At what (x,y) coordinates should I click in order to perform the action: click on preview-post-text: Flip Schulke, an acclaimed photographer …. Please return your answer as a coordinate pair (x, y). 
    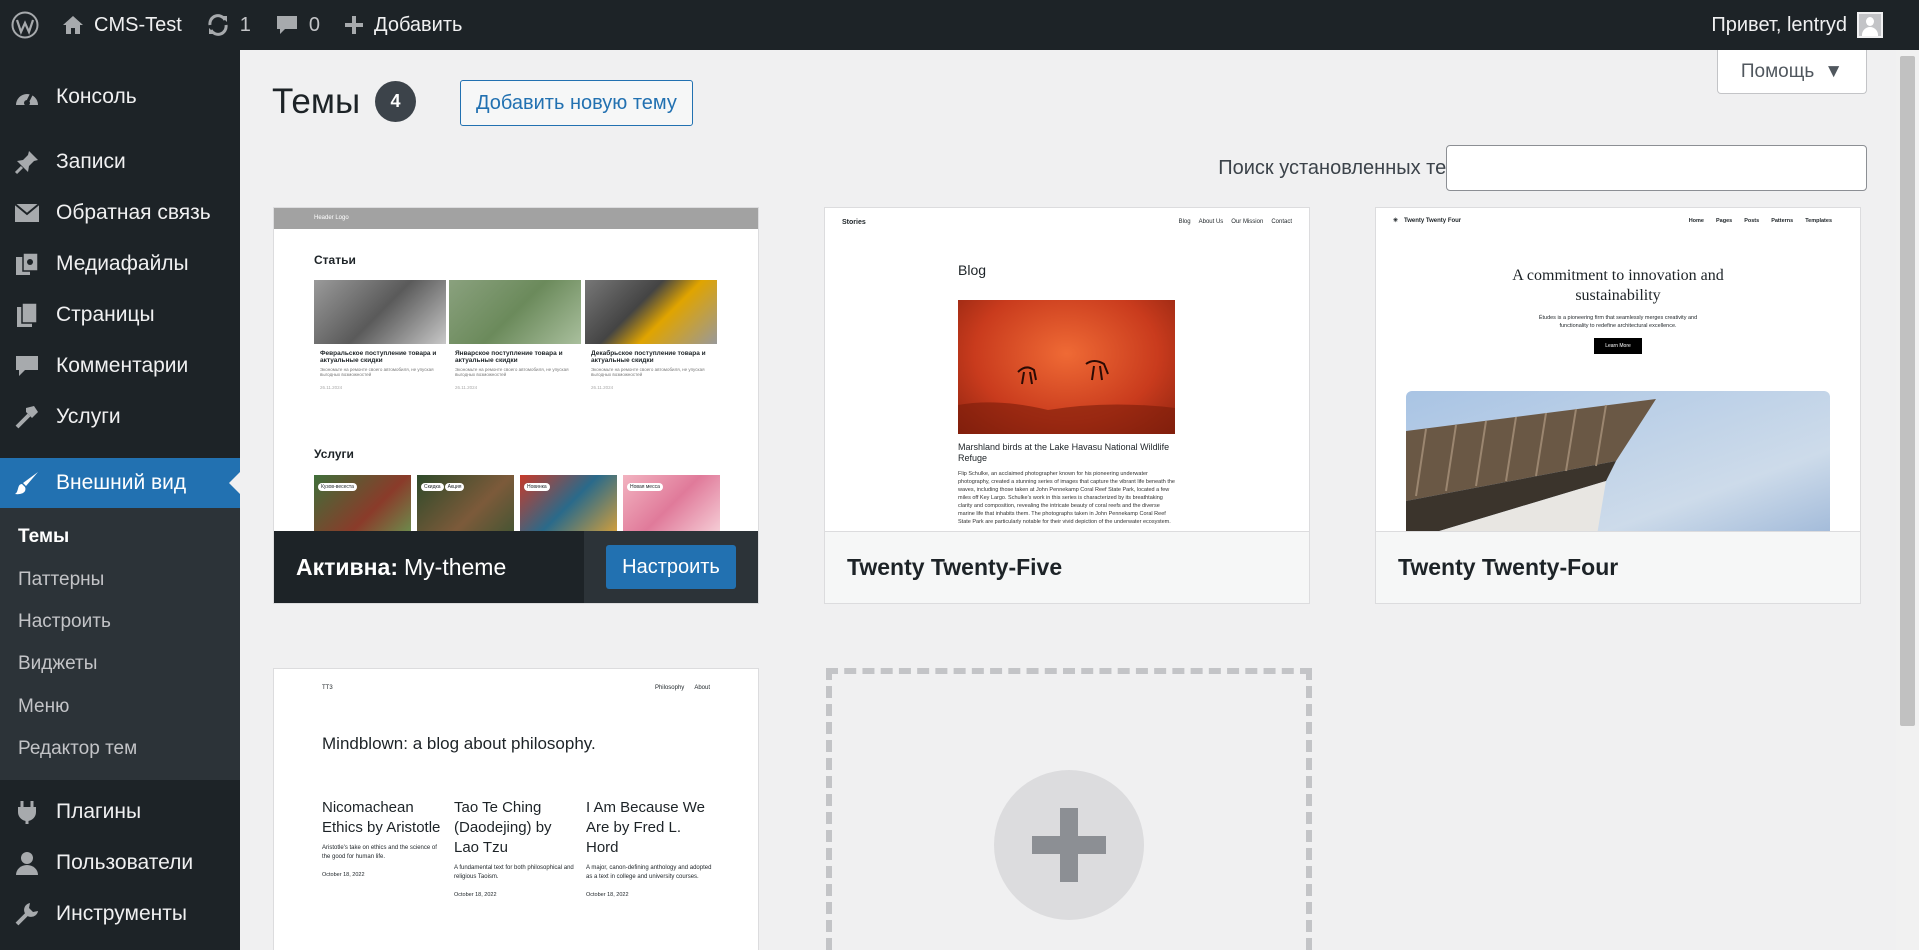
    Looking at the image, I should click on (1066, 498).